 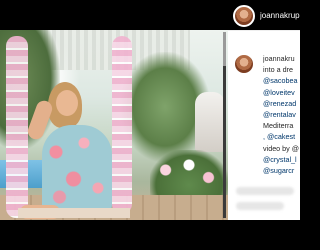 What do you see at coordinates (150, 235) in the screenshot?
I see `bottom-bar` at bounding box center [150, 235].